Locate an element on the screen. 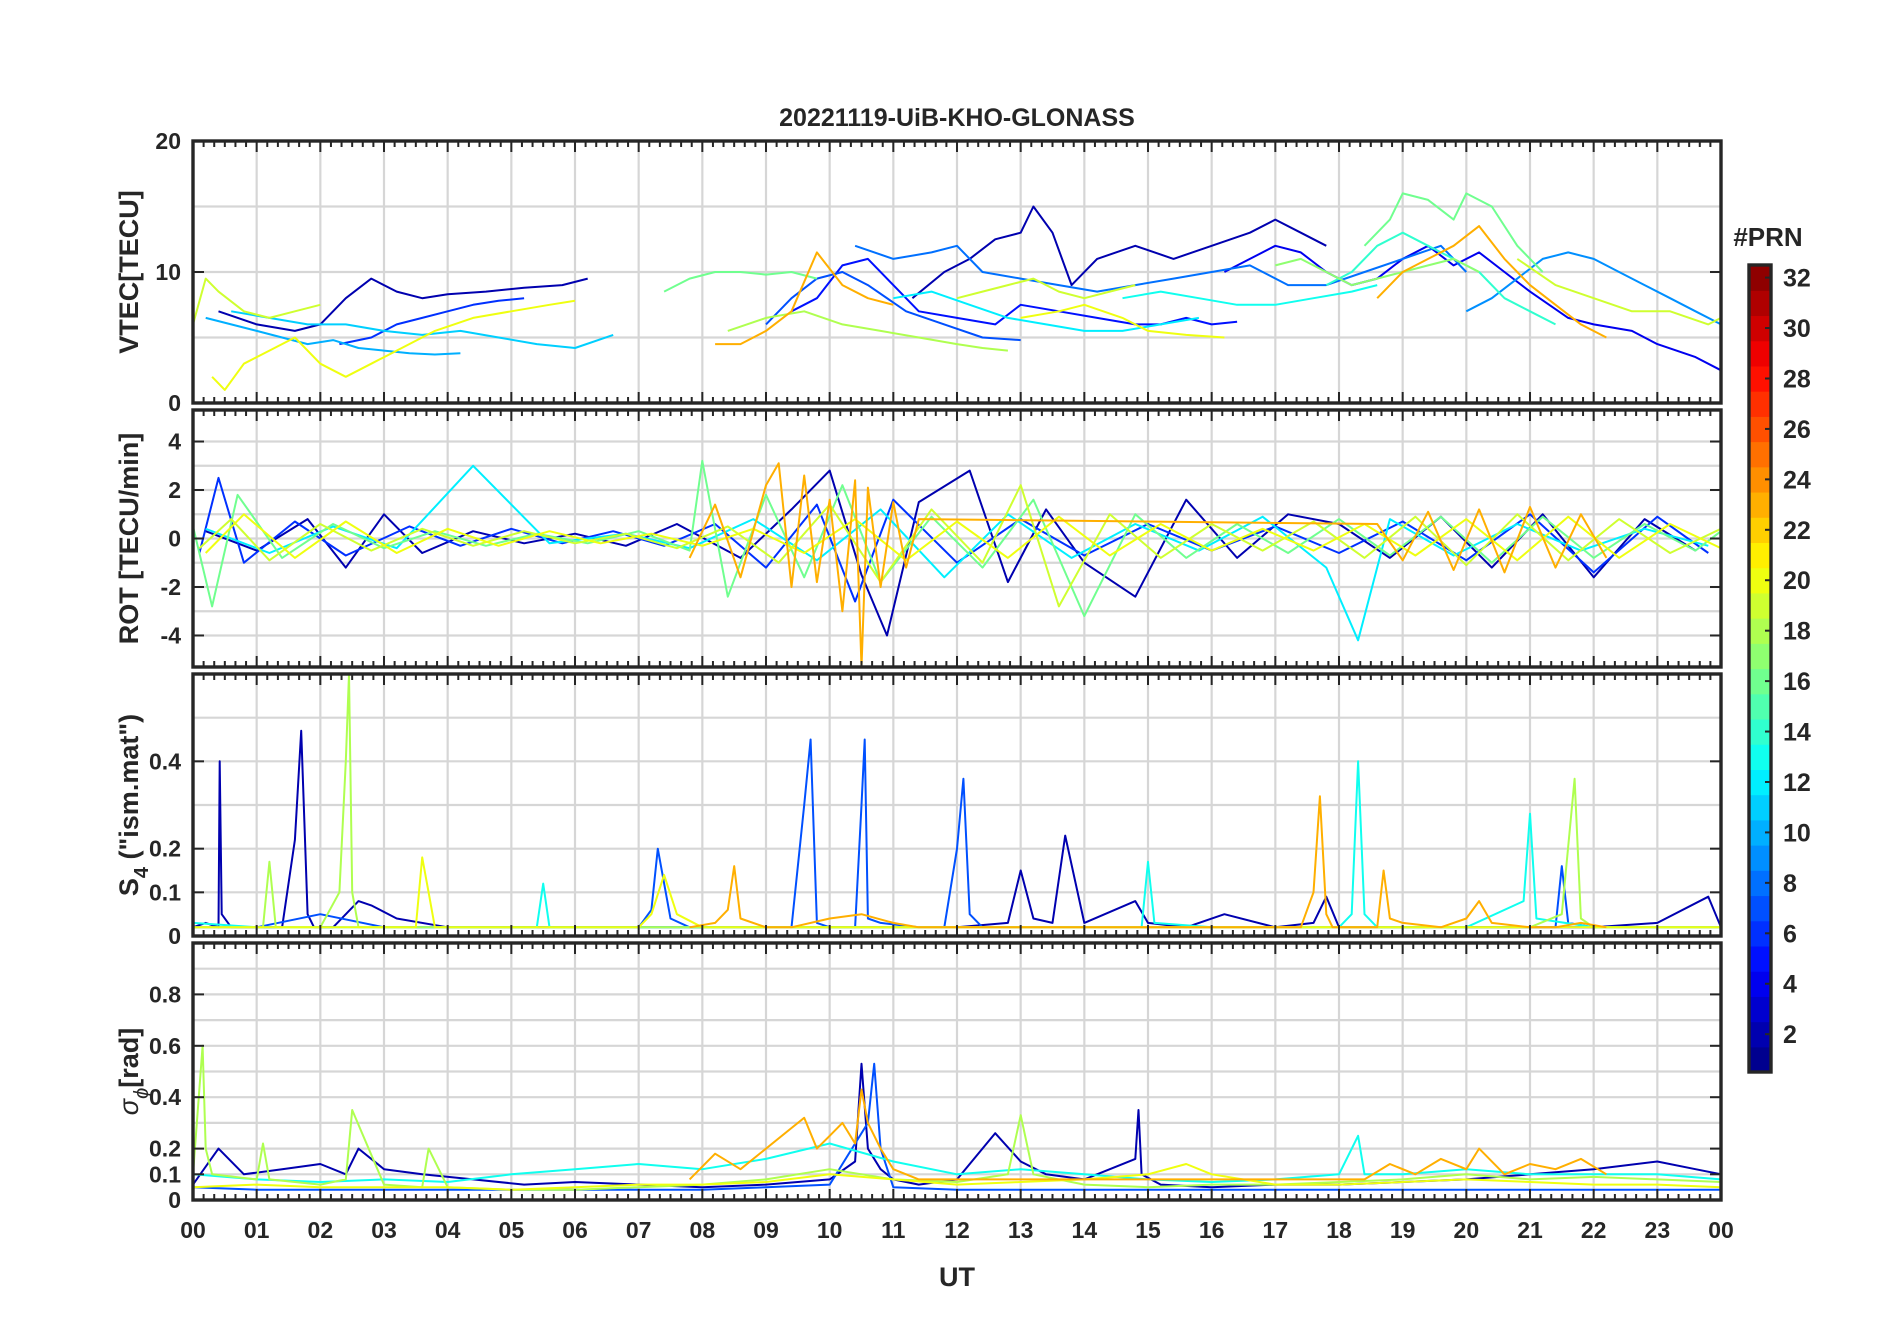 The image size is (1902, 1330). x-axis-label: UT is located at coordinates (957, 1277).